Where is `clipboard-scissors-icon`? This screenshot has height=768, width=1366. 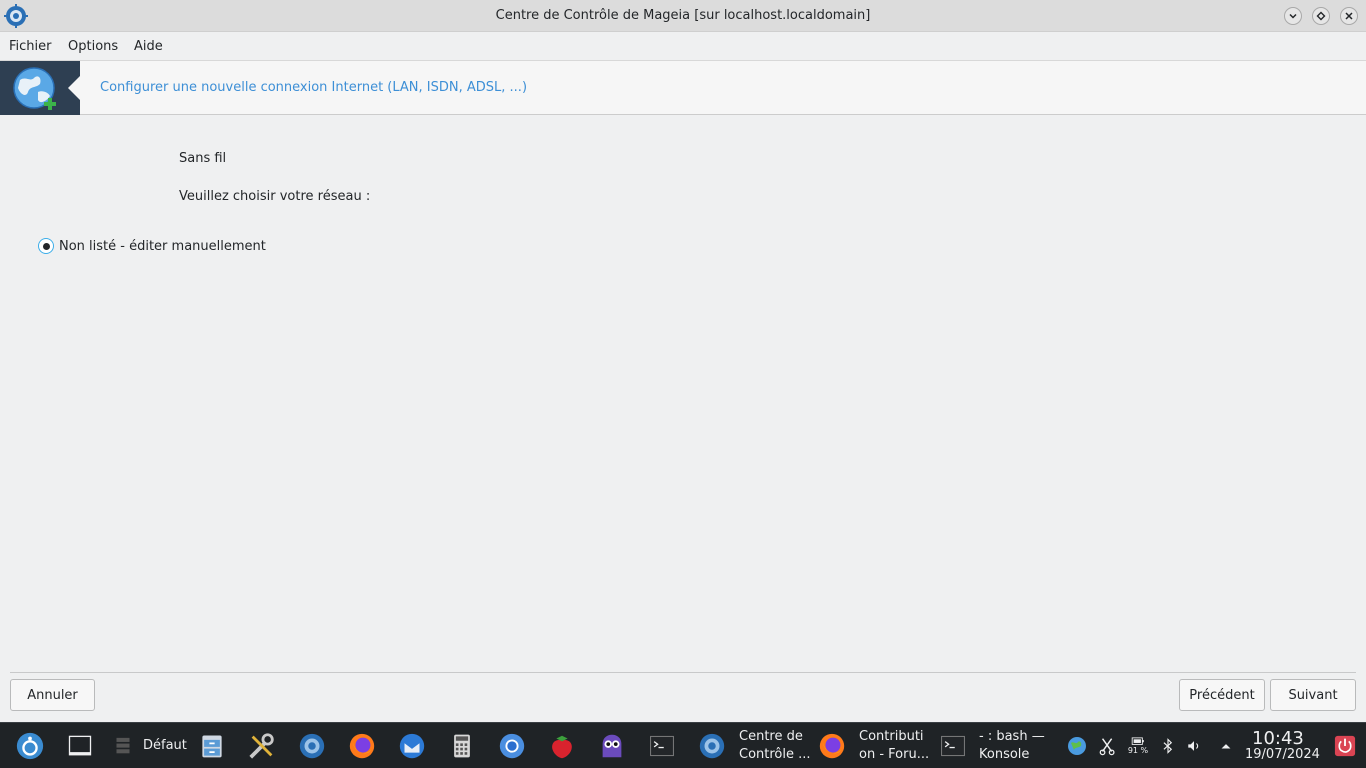
clipboard-scissors-icon is located at coordinates (1108, 746).